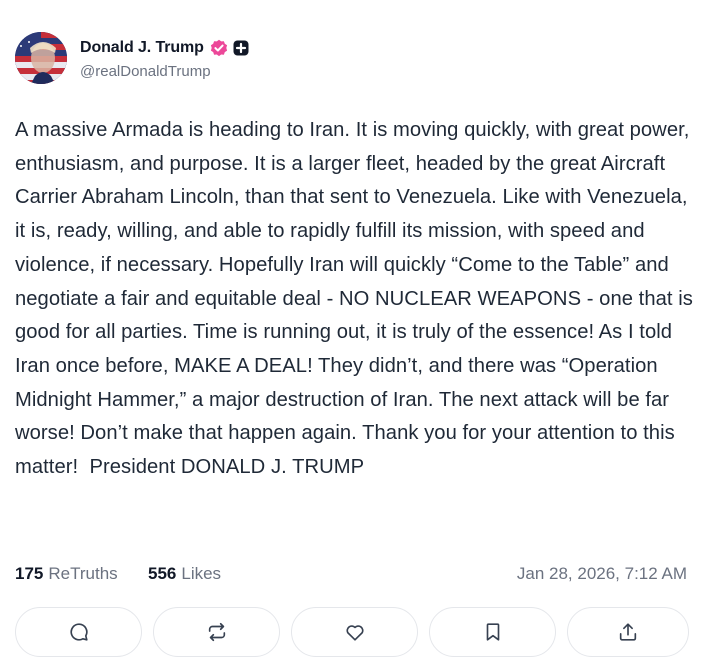 Image resolution: width=703 pixels, height=672 pixels. I want to click on share-icon, so click(628, 632).